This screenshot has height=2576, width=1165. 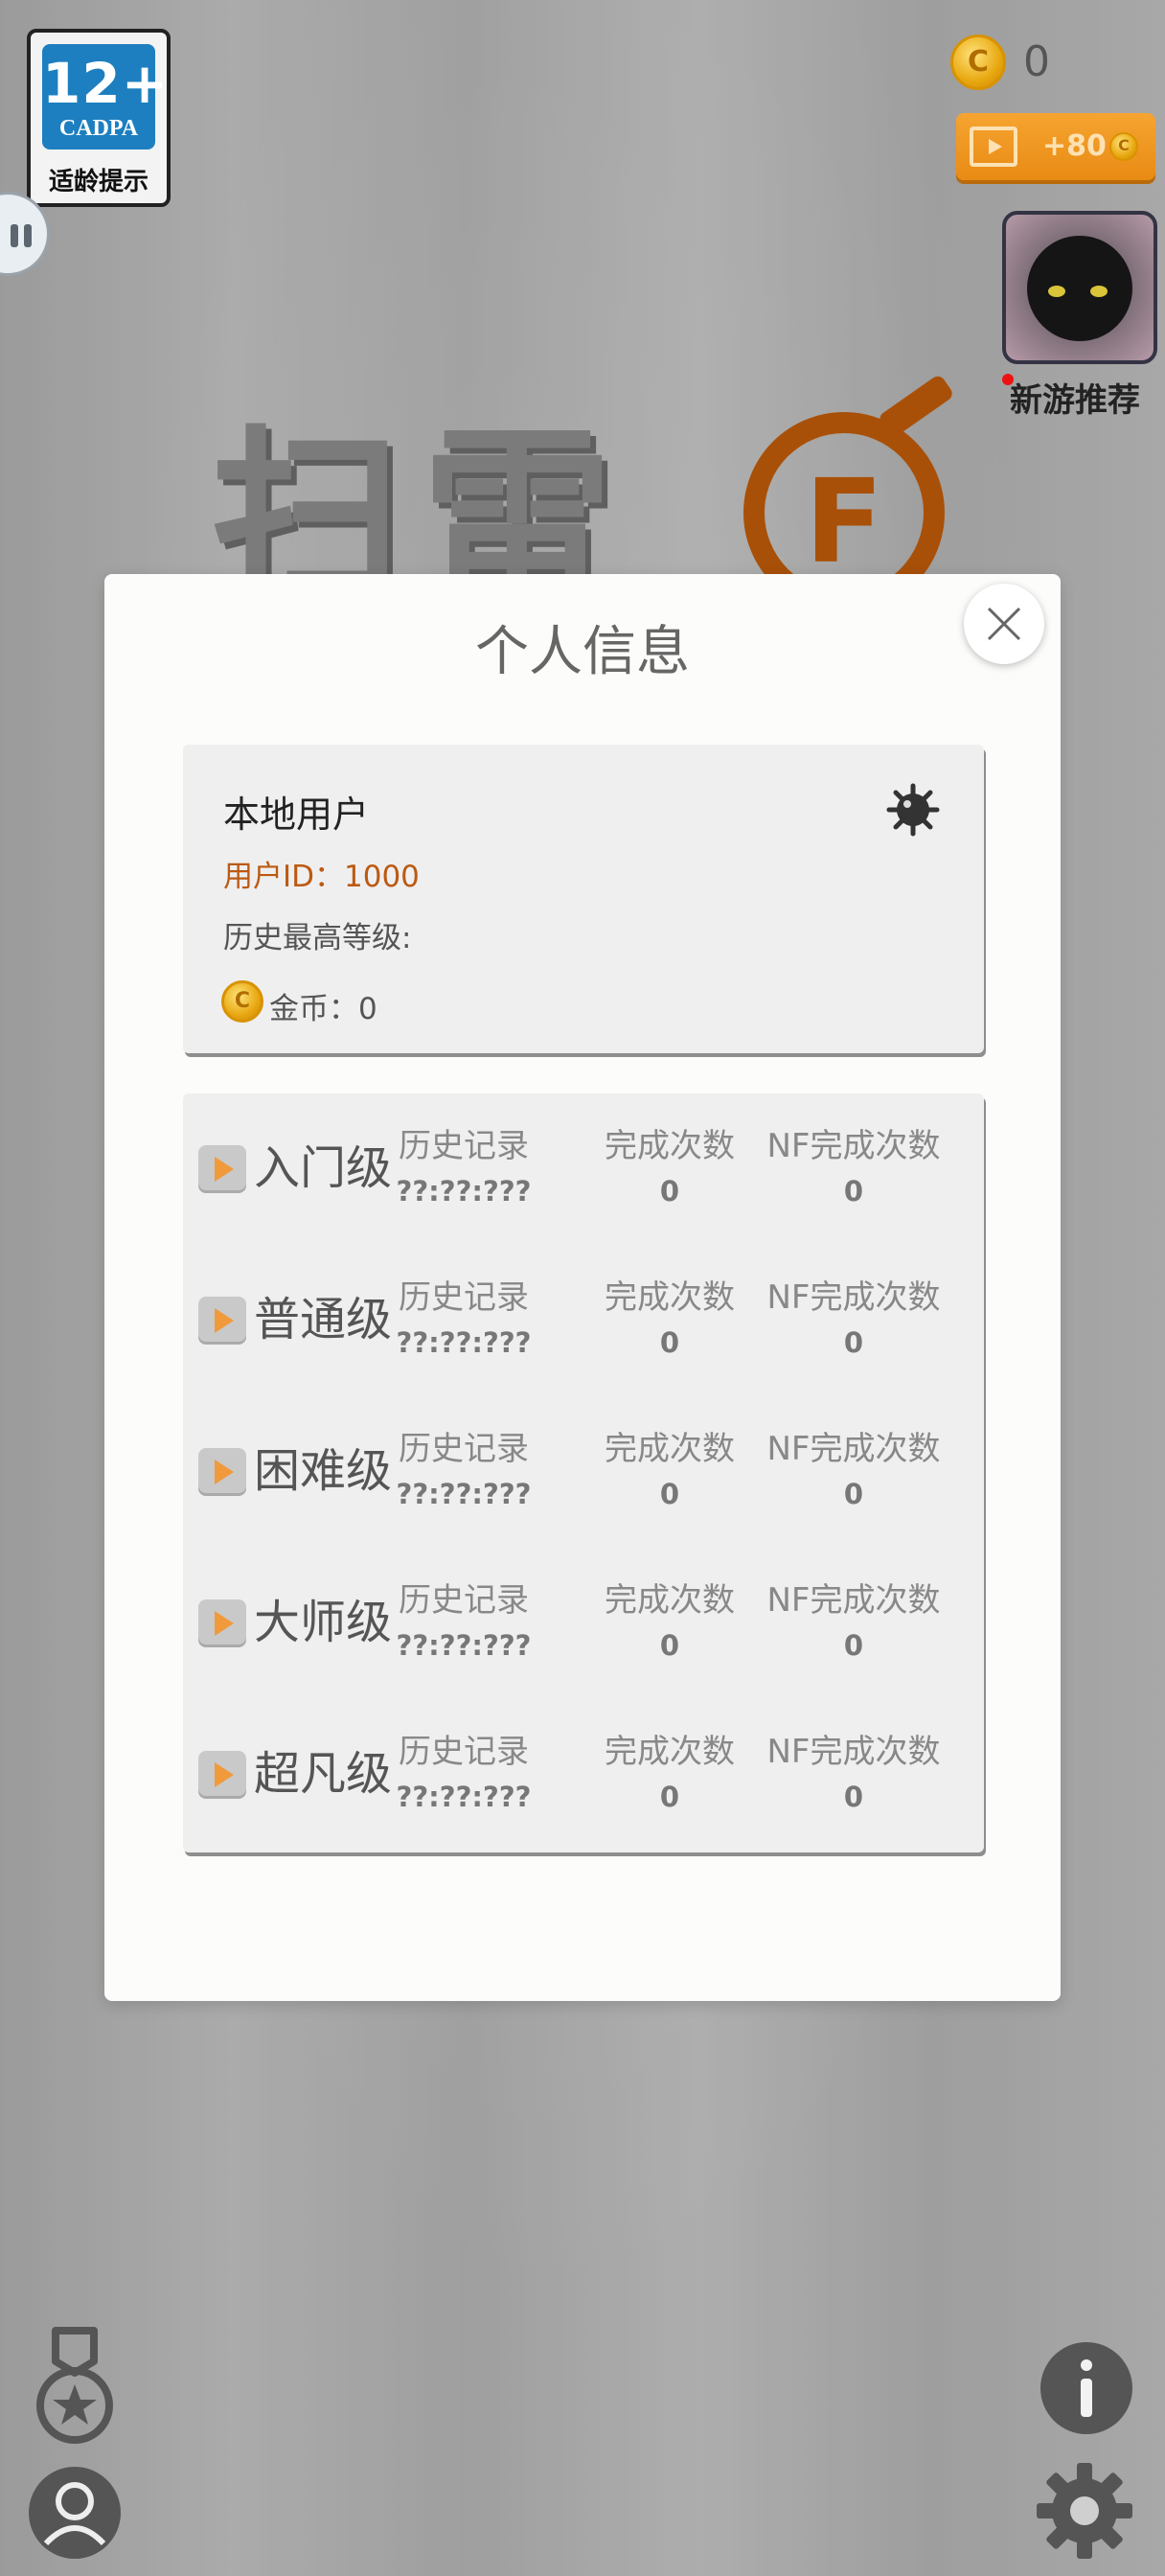 What do you see at coordinates (583, 899) in the screenshot?
I see `user-info-card: 本地用户 用户ID：1000 历史最高等级: C 金币：0` at bounding box center [583, 899].